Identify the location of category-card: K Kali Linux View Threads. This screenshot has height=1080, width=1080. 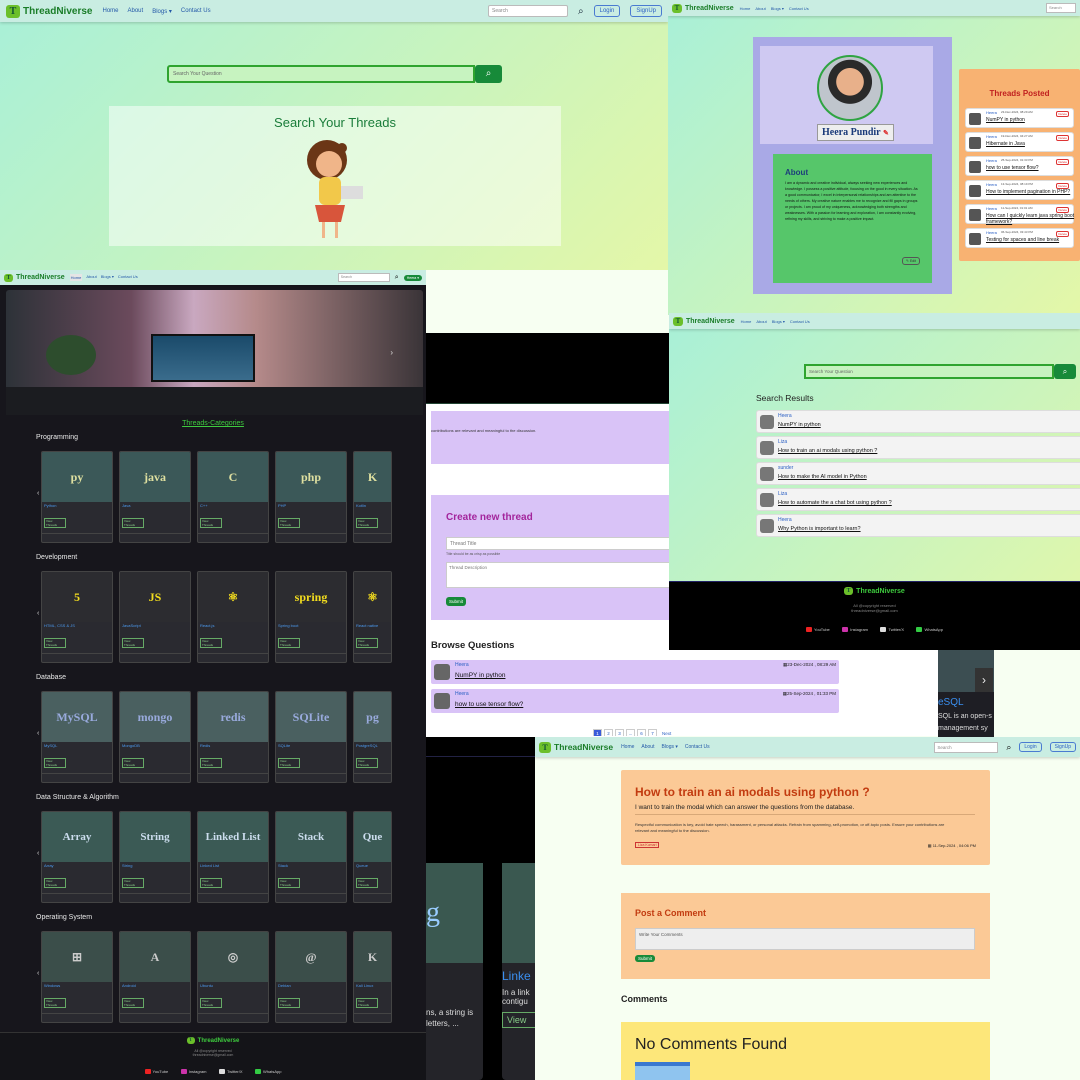
(372, 977).